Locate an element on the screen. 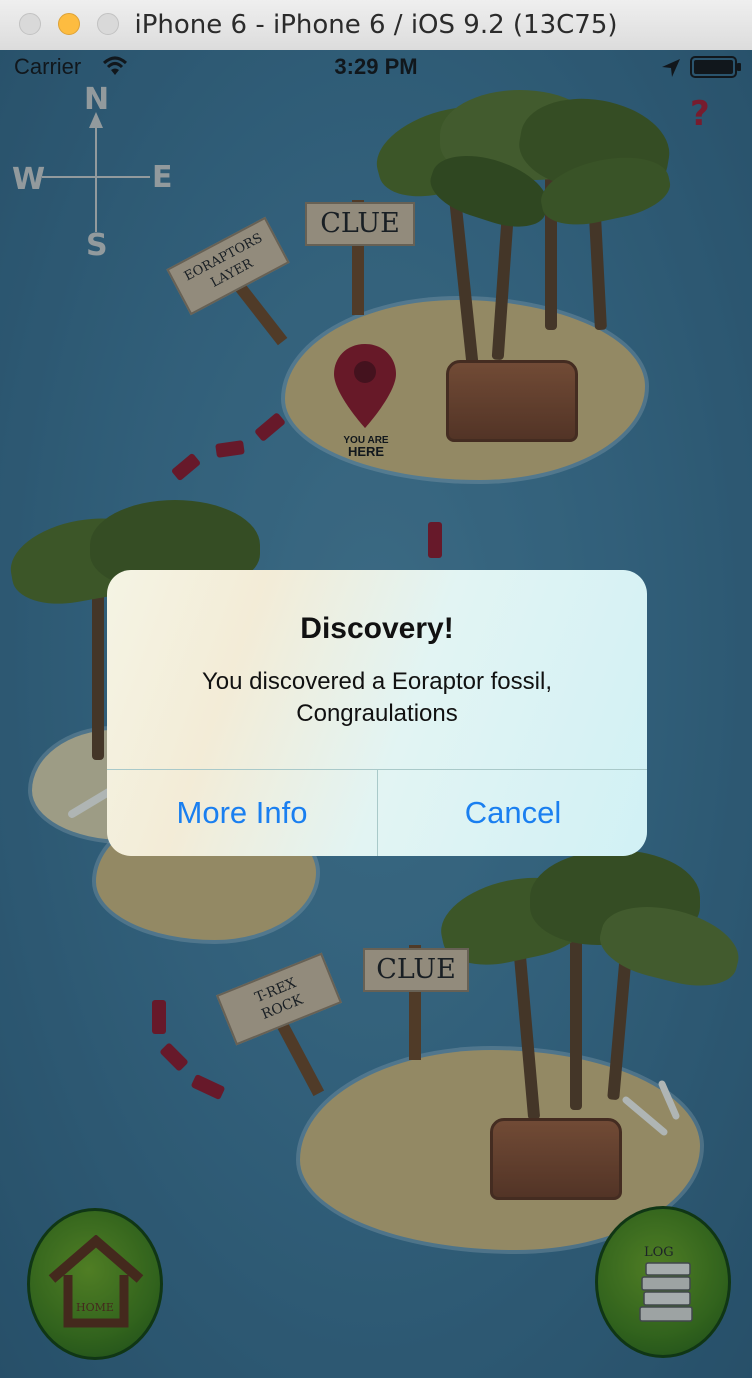 Image resolution: width=752 pixels, height=1378 pixels. window-title: iPhone 6 - iPhone 6 / iOS 9.2 (13C75) is located at coordinates (376, 25).